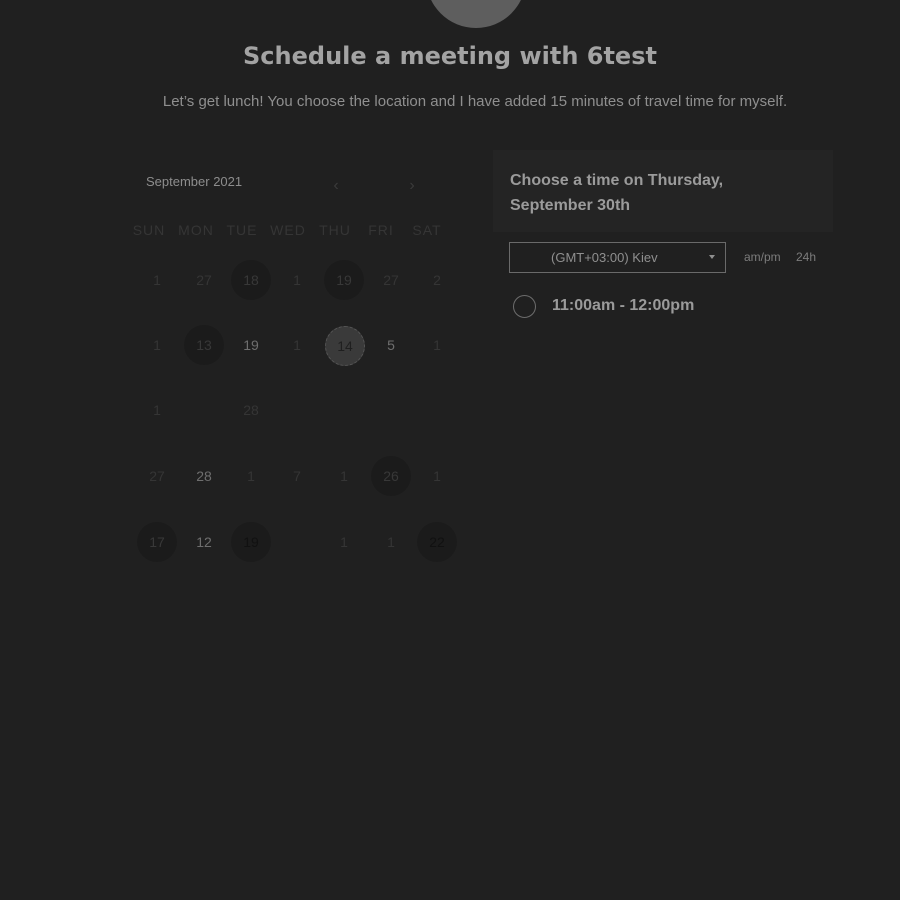 Image resolution: width=900 pixels, height=900 pixels. I want to click on calendar-day: 2, so click(437, 280).